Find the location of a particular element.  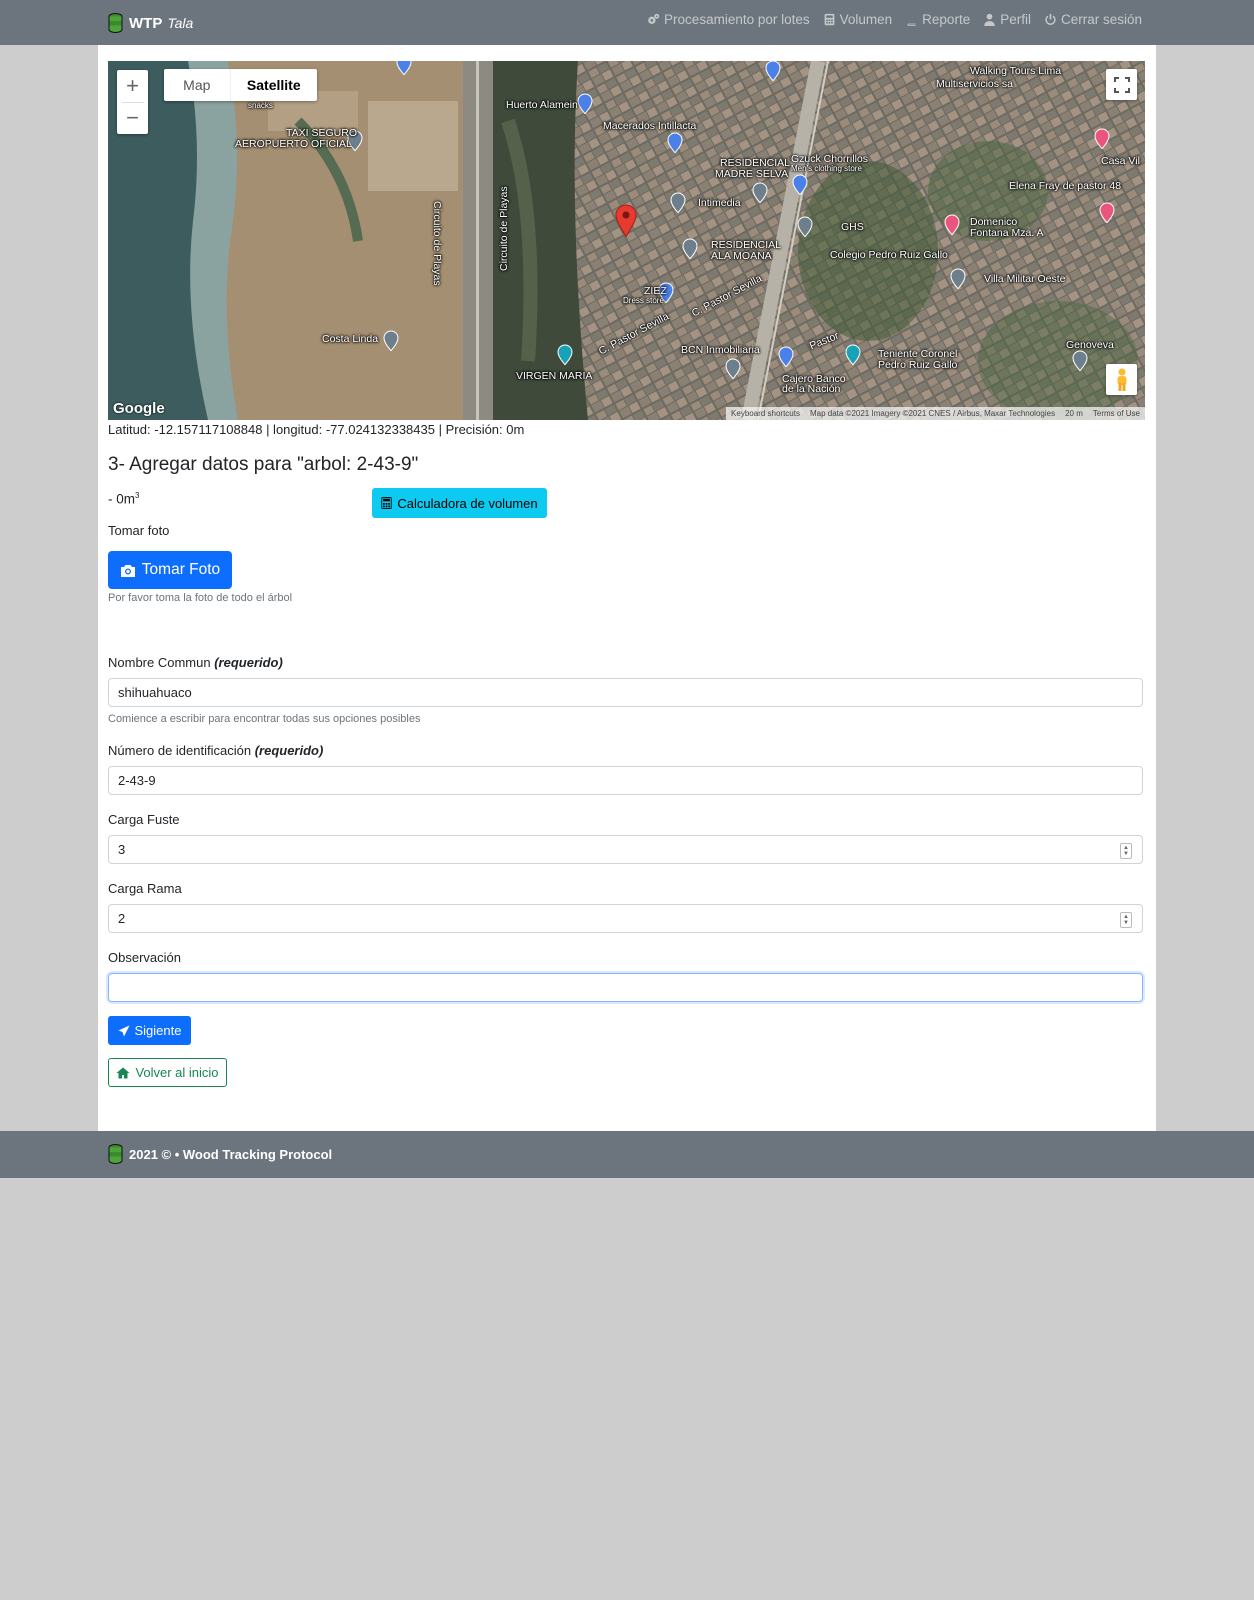

nav-cerrar-sesion: Cerrar sesión is located at coordinates (1093, 19).